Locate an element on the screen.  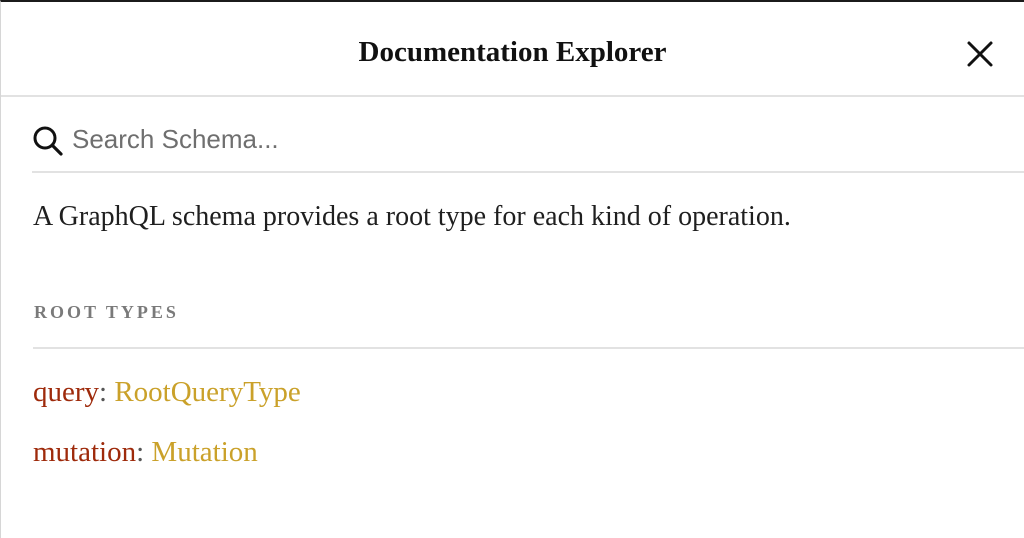
root-type-query: query: RootQueryType is located at coordinates (167, 392).